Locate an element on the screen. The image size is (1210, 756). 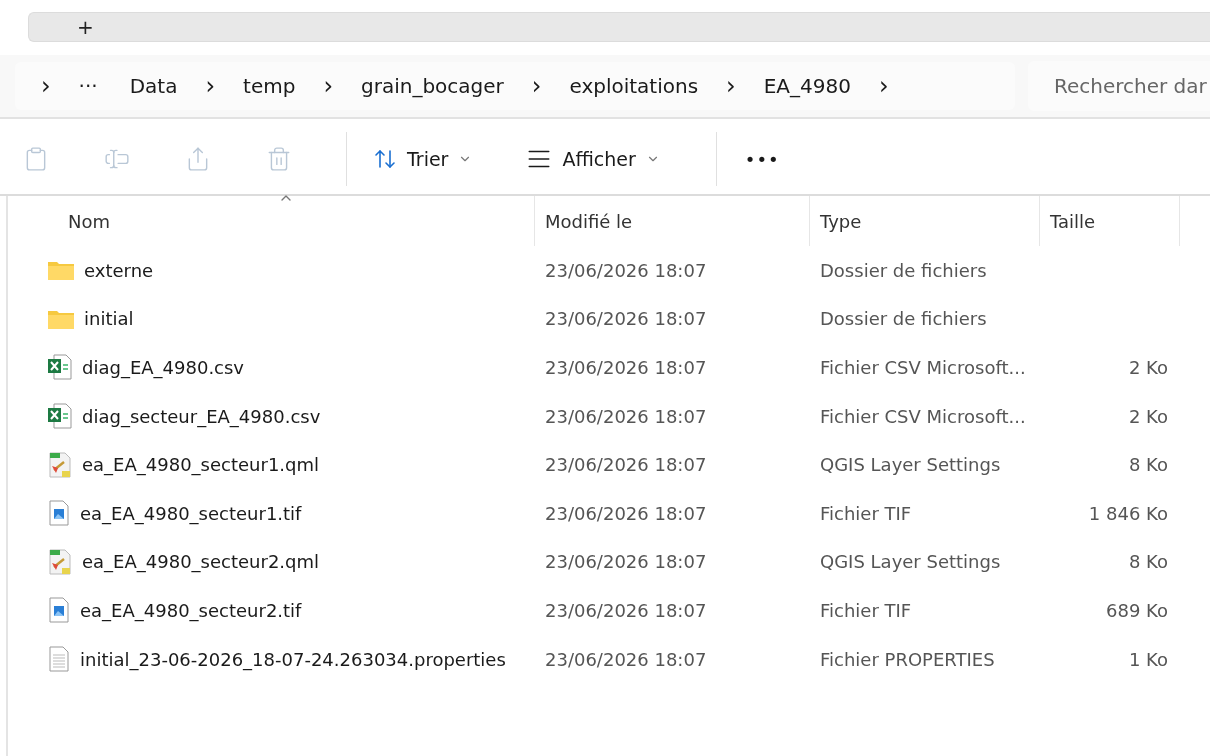
file-type: Fichier PROPERTIES is located at coordinates (907, 659).